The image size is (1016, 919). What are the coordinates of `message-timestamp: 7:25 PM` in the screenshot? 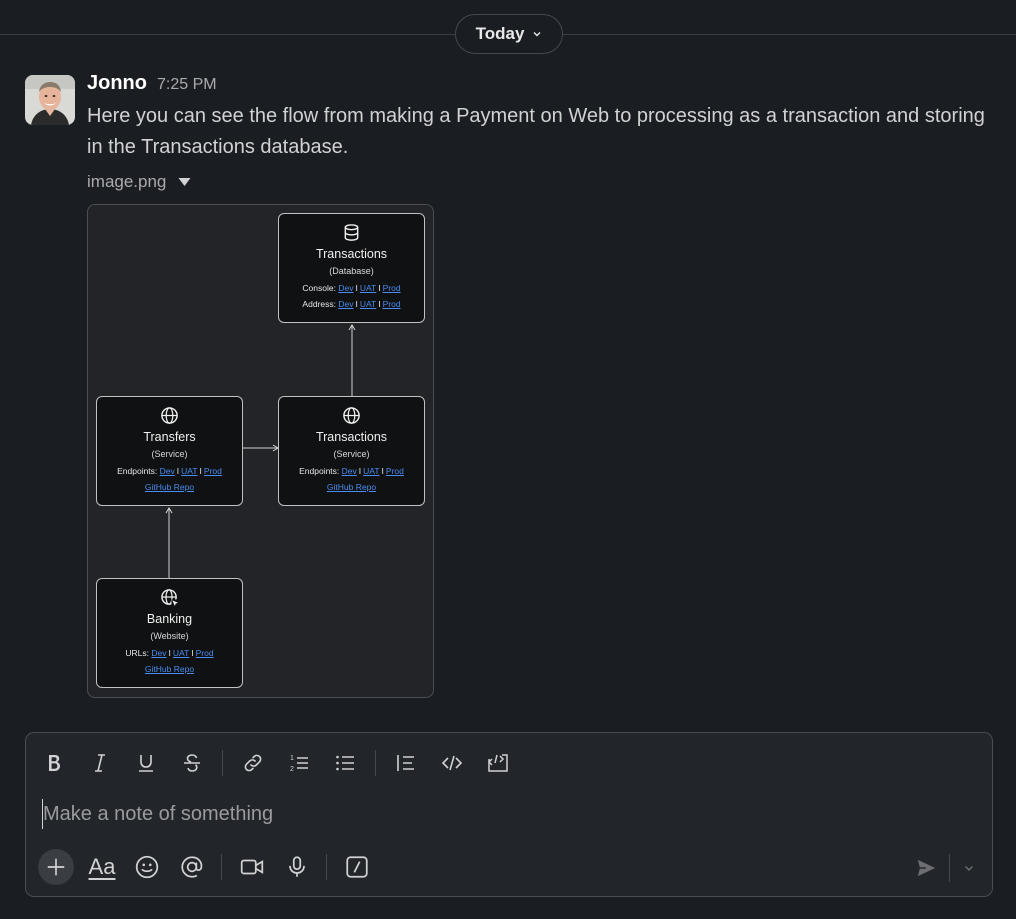 It's located at (187, 85).